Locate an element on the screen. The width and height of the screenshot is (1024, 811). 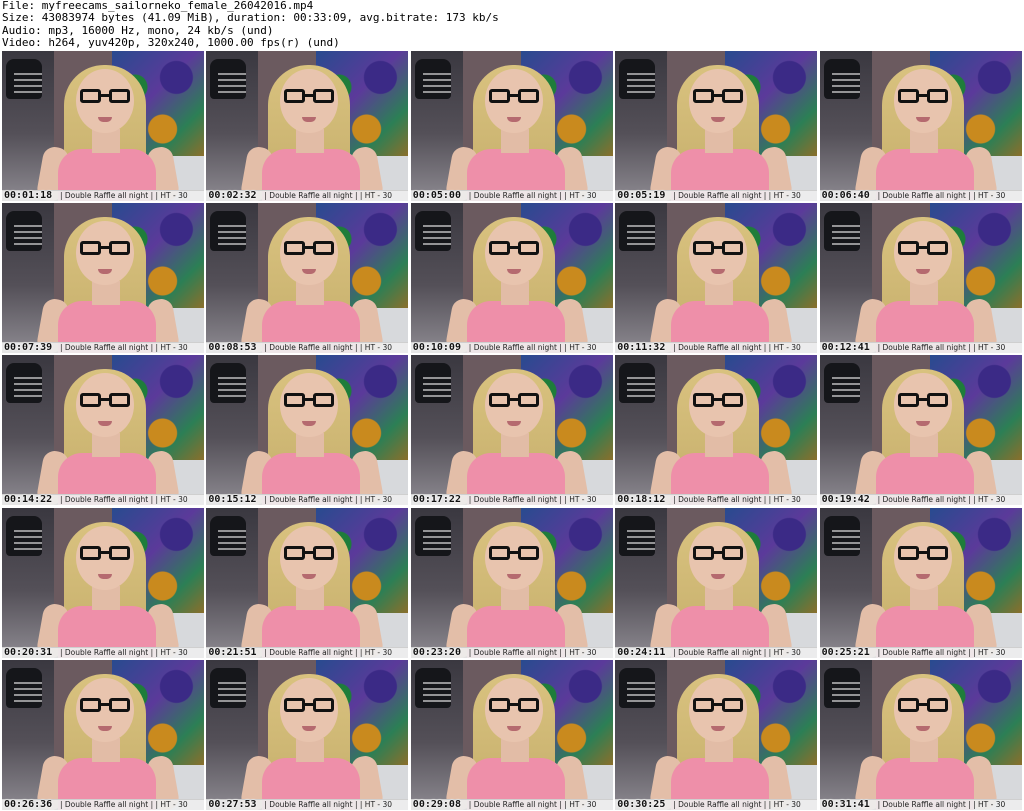
timestamp-label: 00:11:32 is located at coordinates (641, 348).